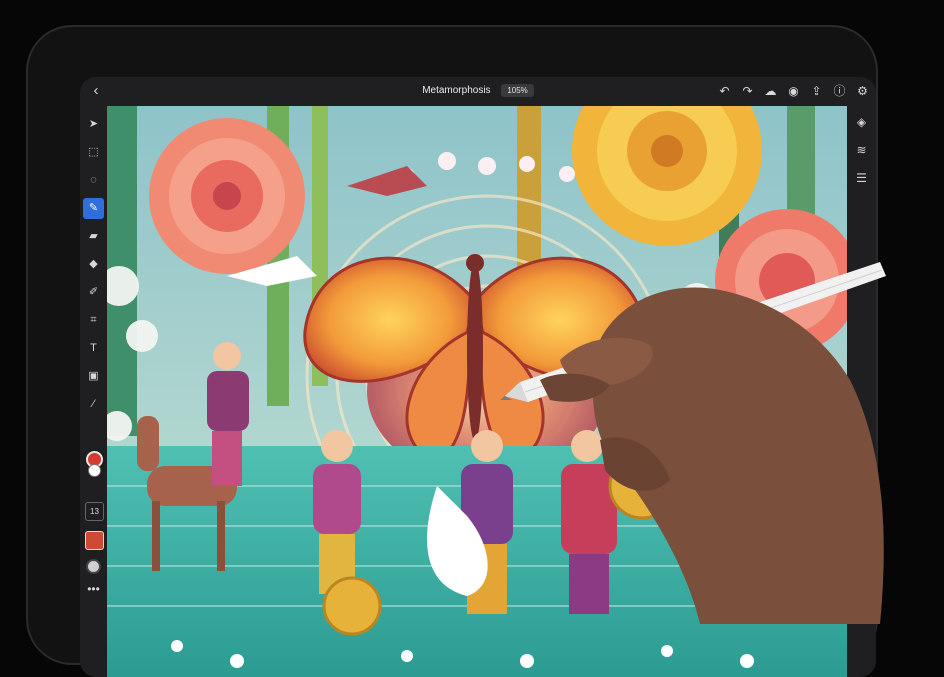  I want to click on adjustments-icon: ☰, so click(861, 178).